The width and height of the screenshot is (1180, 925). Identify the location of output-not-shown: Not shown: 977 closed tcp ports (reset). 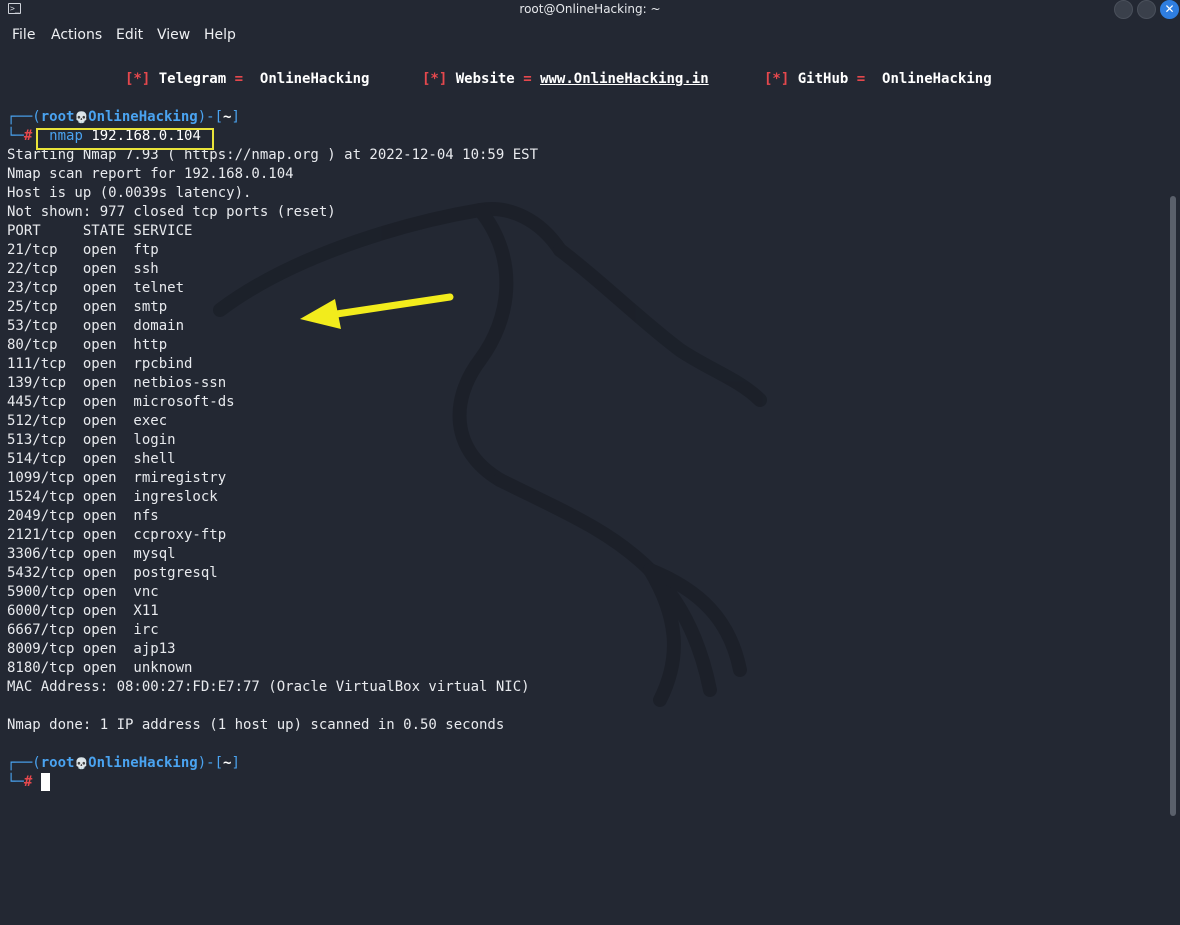
(171, 212).